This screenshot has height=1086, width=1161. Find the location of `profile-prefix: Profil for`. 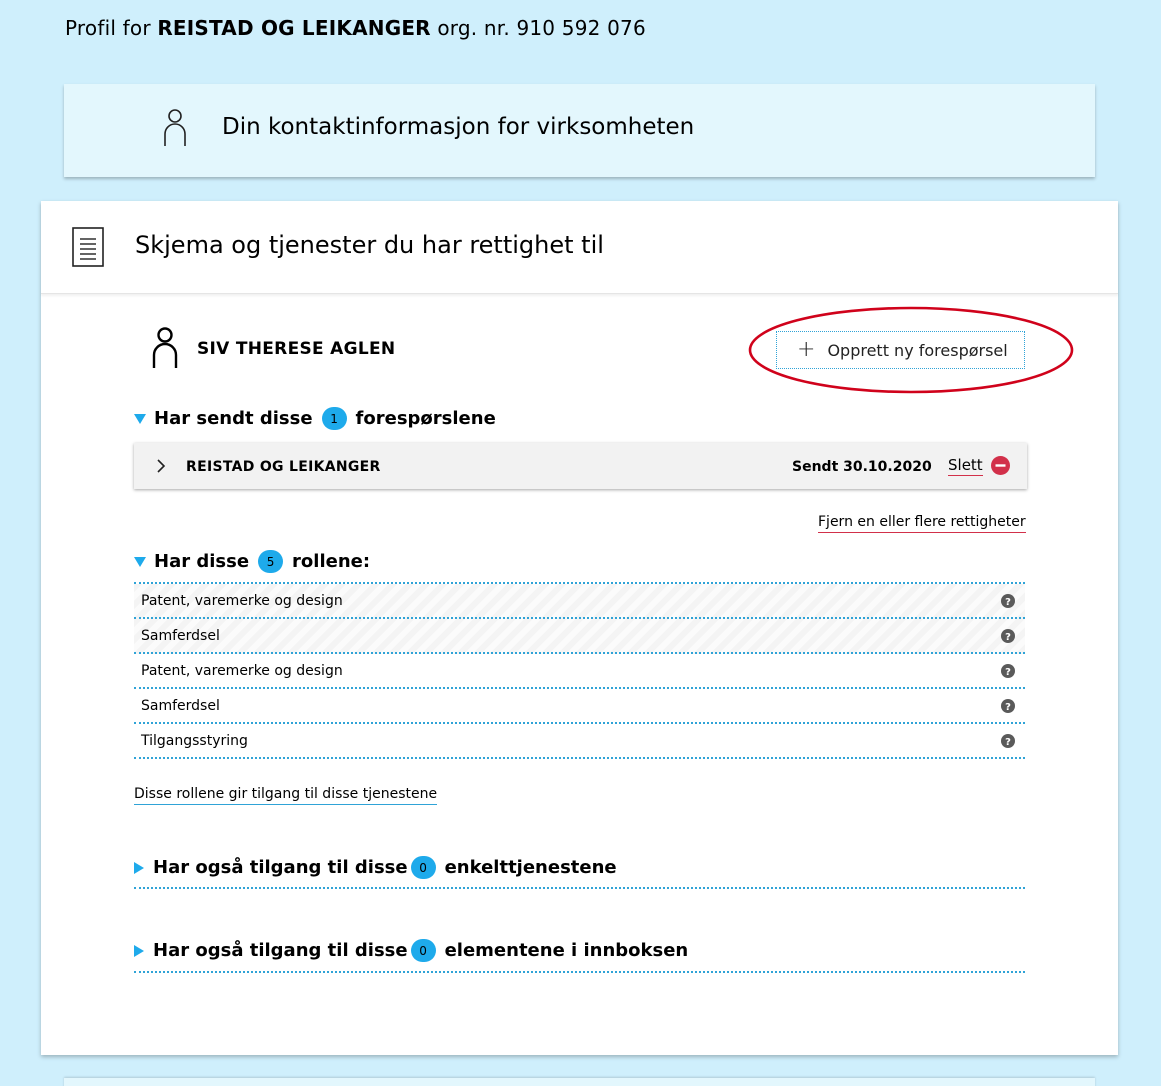

profile-prefix: Profil for is located at coordinates (108, 28).